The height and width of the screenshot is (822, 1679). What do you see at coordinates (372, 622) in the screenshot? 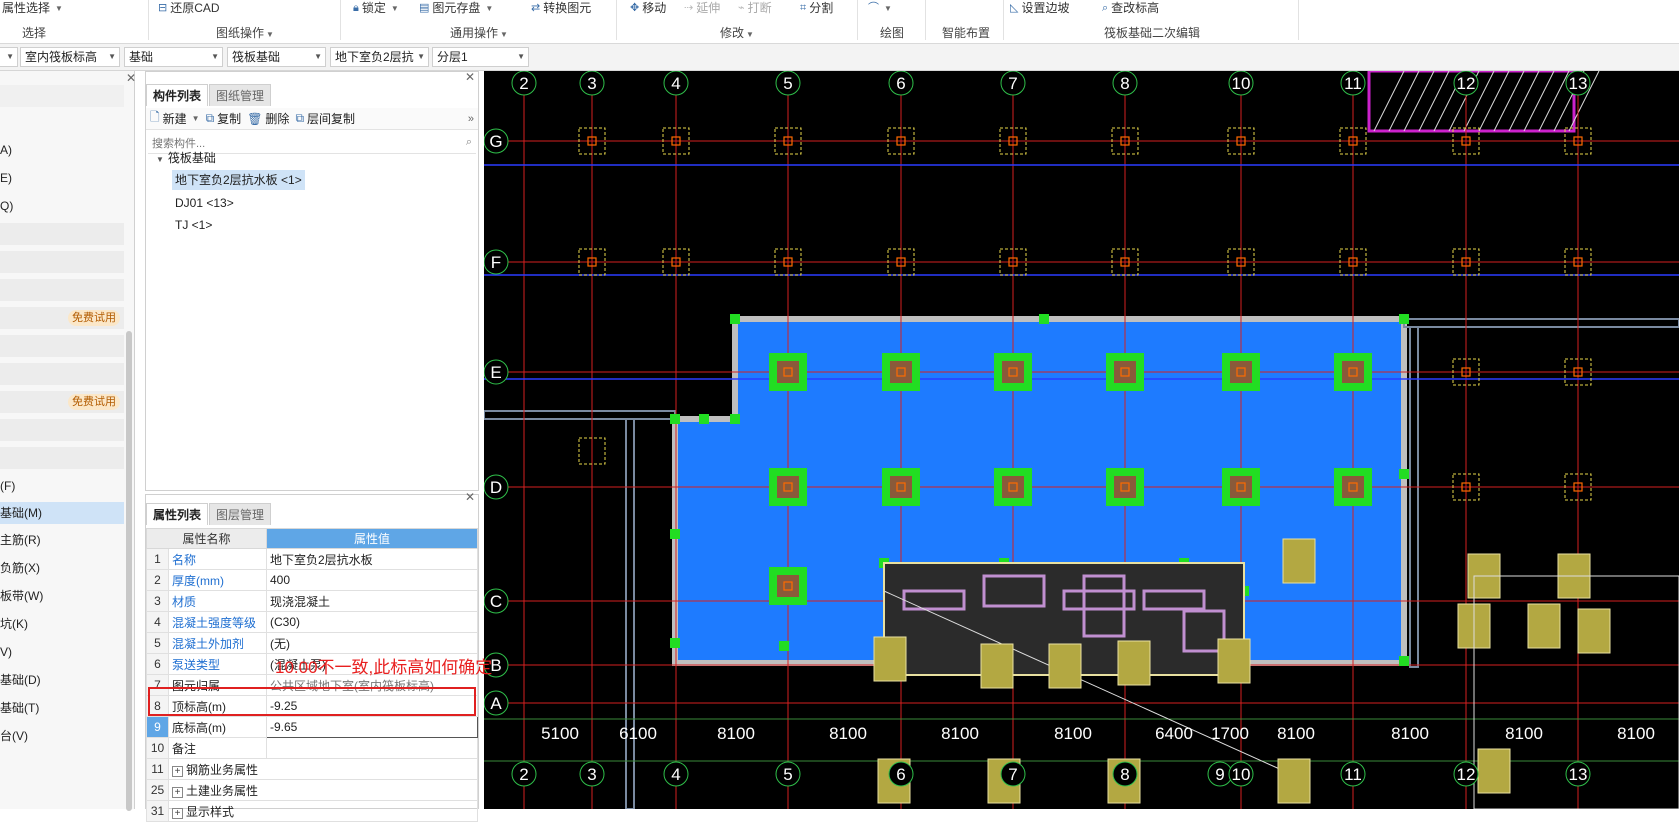
I see `property-value: (C30)` at bounding box center [372, 622].